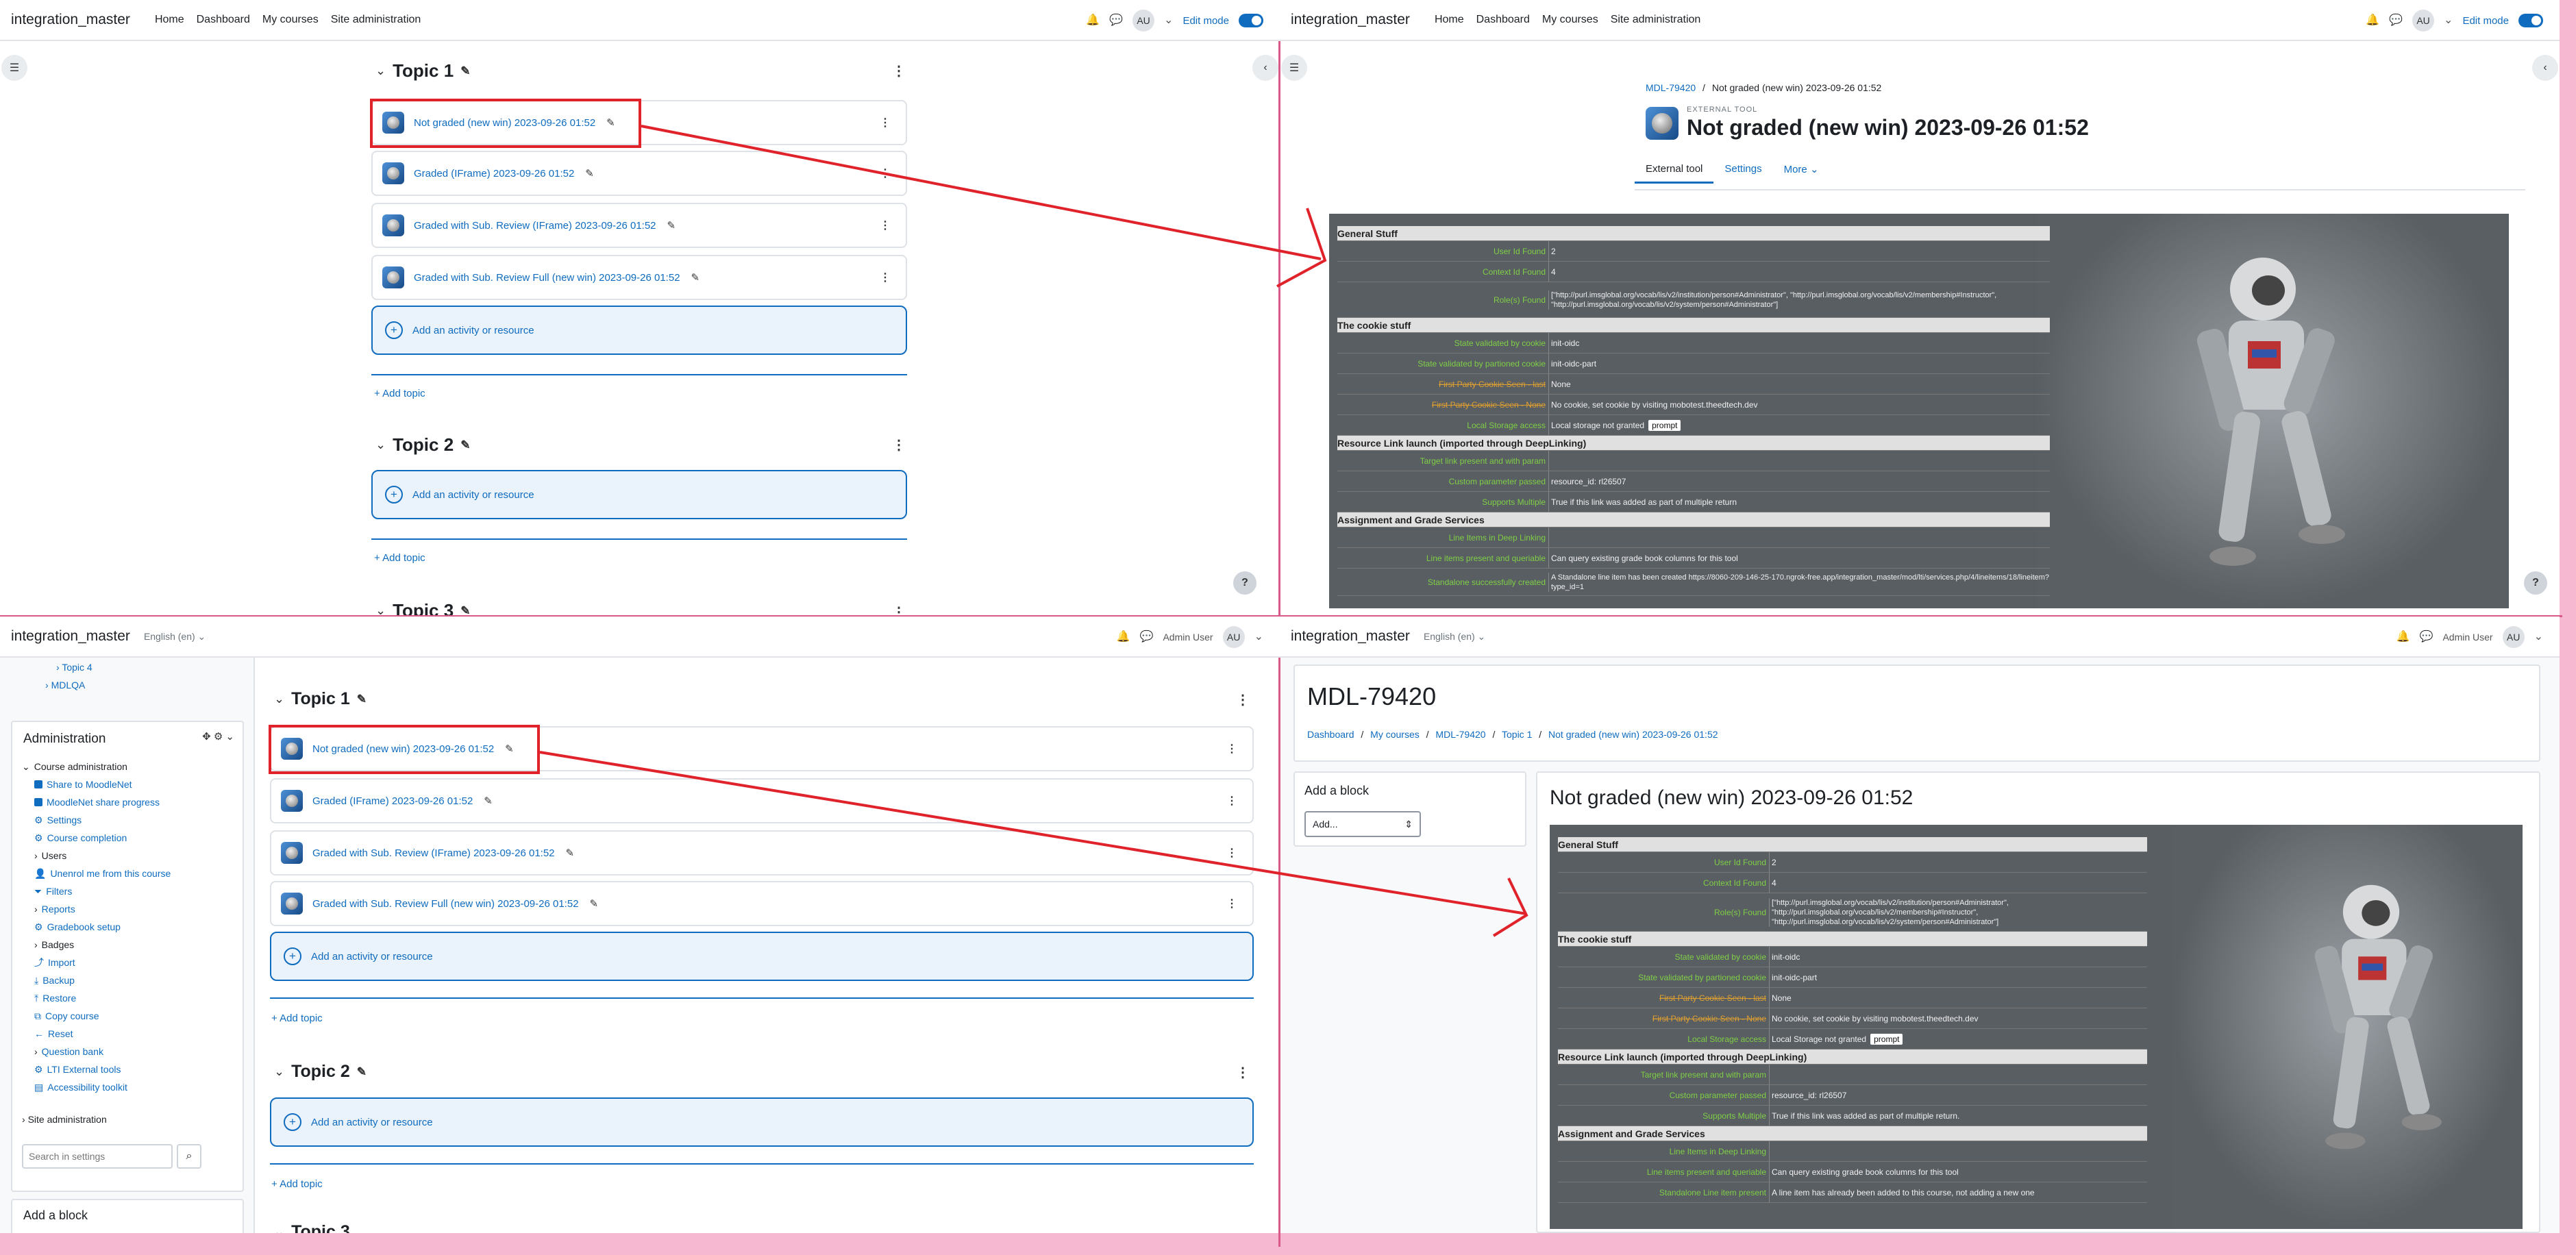 This screenshot has height=1255, width=2576. I want to click on breadcrumb-item: My courses, so click(1395, 734).